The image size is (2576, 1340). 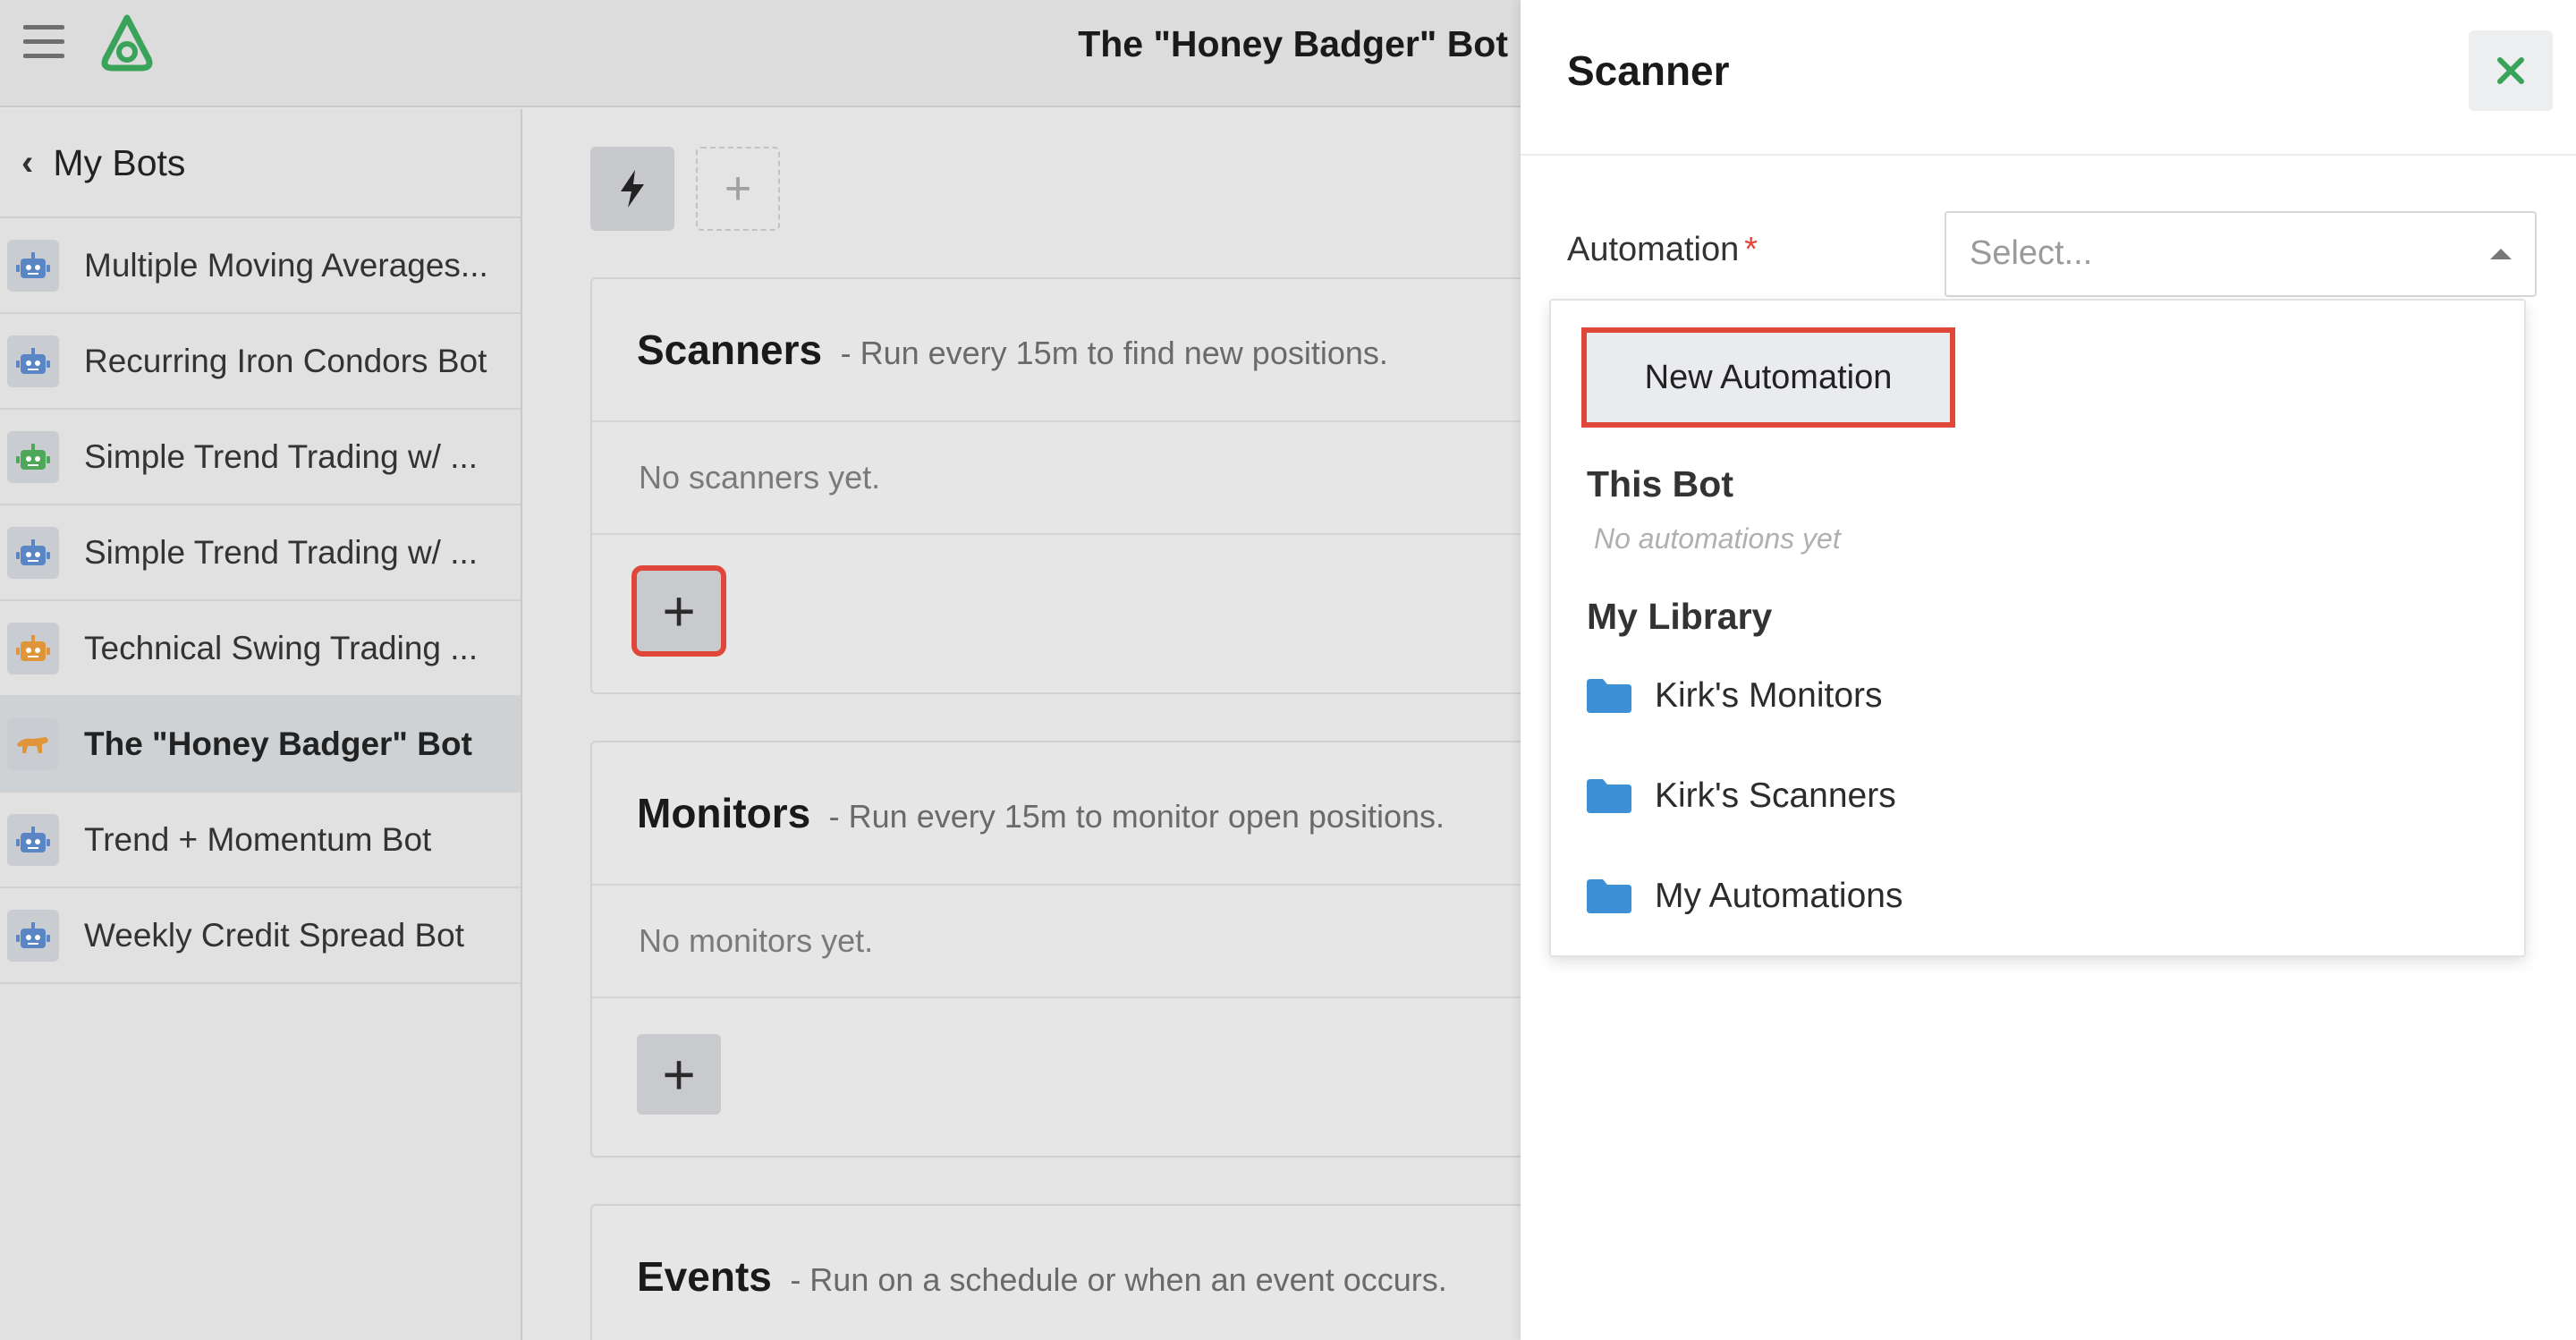 What do you see at coordinates (1779, 896) in the screenshot?
I see `folder-label: My Automations` at bounding box center [1779, 896].